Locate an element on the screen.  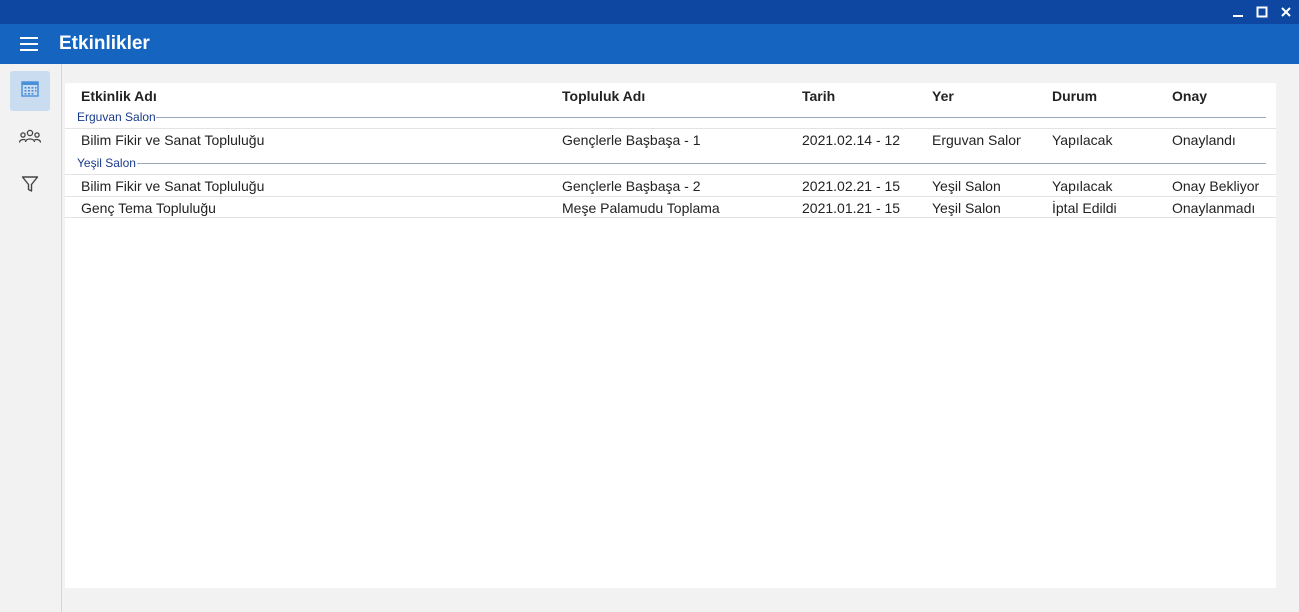
cell-approval: Onay Bekliyor is located at coordinates (1216, 186).